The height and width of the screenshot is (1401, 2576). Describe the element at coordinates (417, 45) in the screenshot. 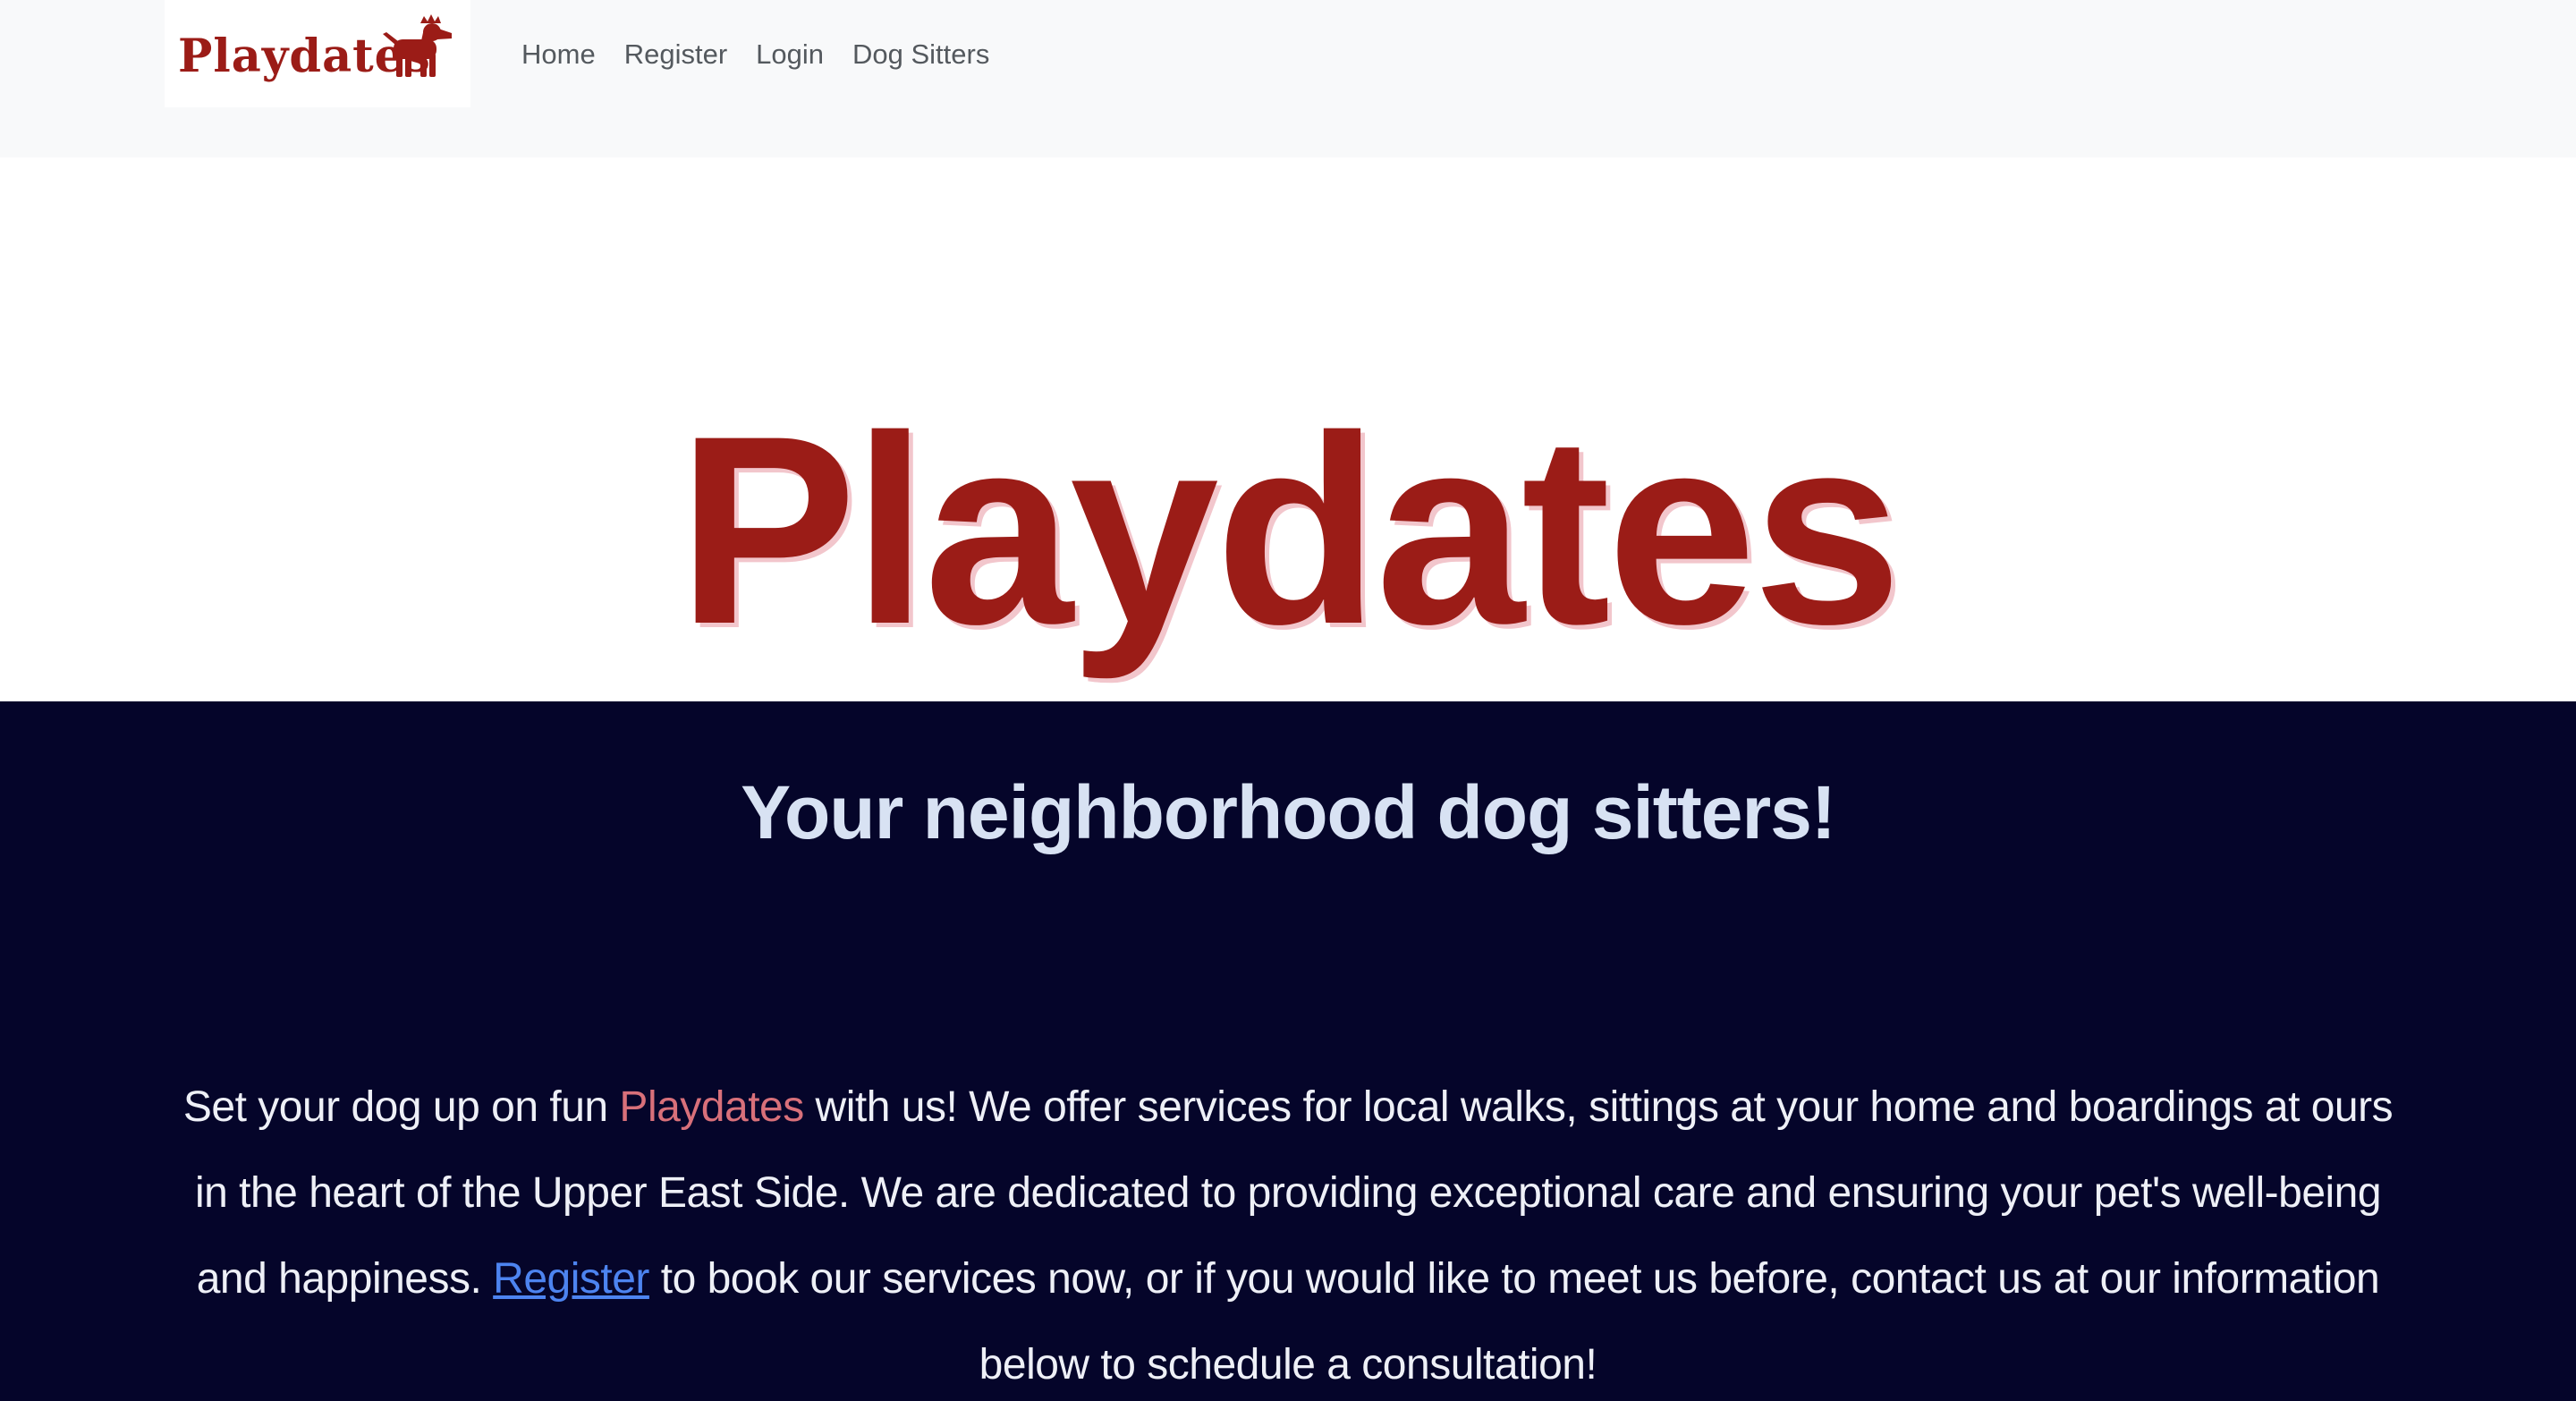

I see `dog-with-crown-icon` at that location.